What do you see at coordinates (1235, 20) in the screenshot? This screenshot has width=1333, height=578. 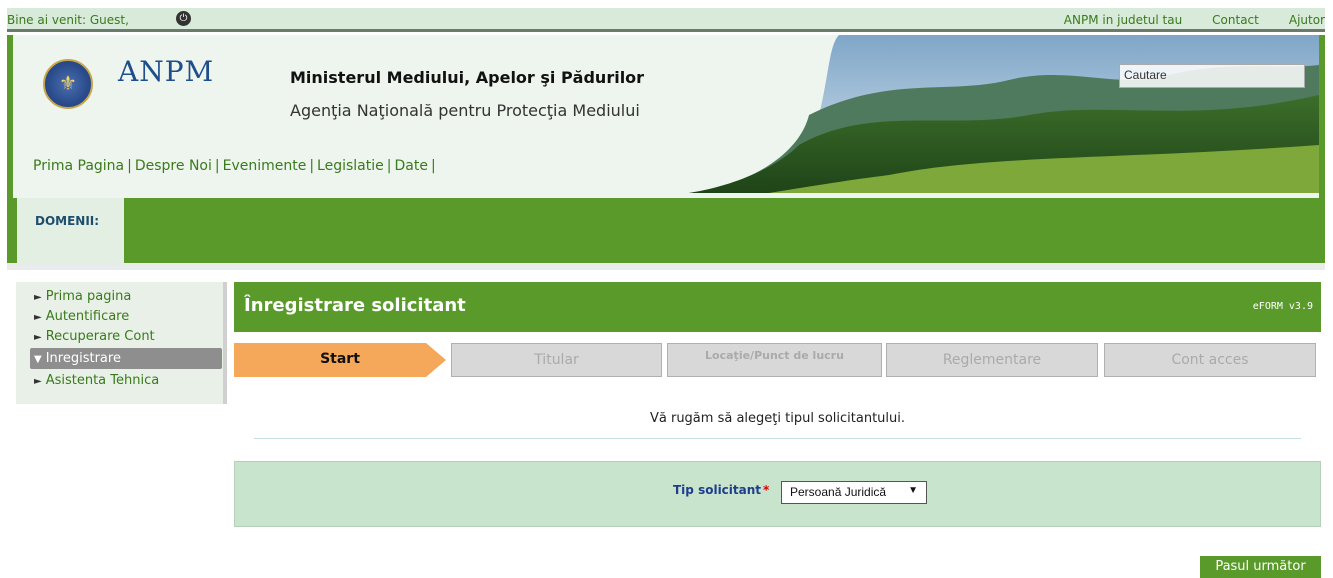 I see `contact-link: Contact` at bounding box center [1235, 20].